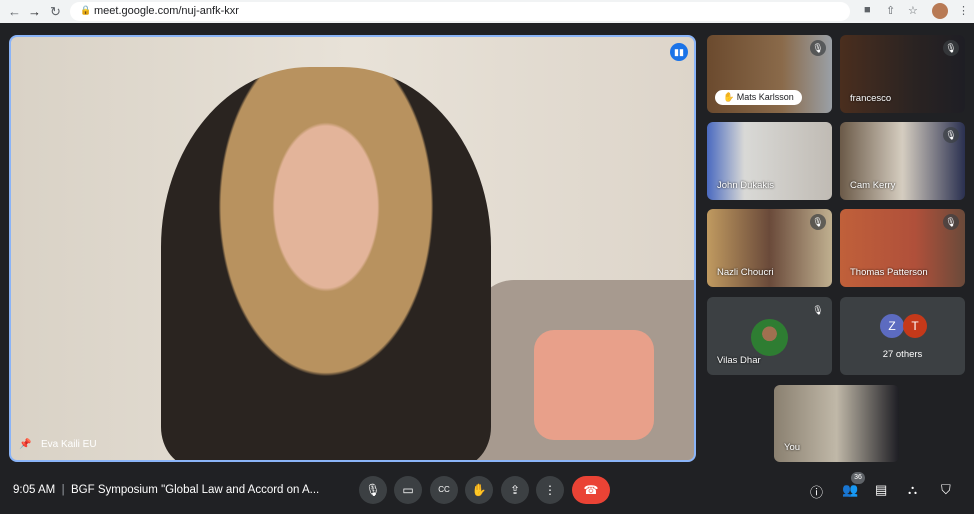 Image resolution: width=974 pixels, height=514 pixels. What do you see at coordinates (816, 491) in the screenshot?
I see `info-icon: ⓘ` at bounding box center [816, 491].